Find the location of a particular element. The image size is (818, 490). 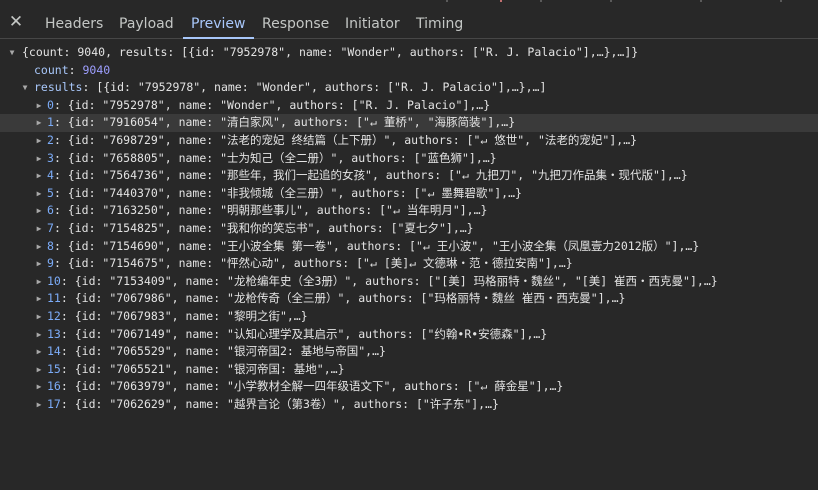

result-item-row: ▶ 12: {id: "7067983", name: "黎明之街",…} is located at coordinates (409, 317).